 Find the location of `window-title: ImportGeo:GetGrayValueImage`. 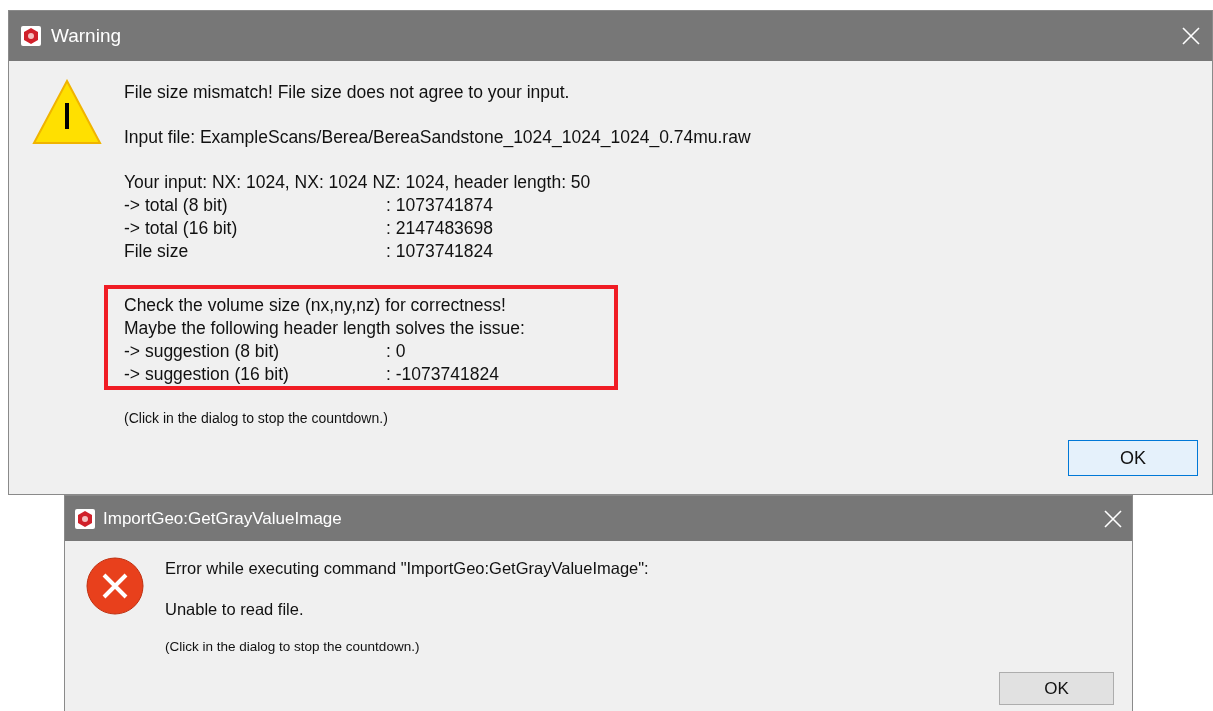

window-title: ImportGeo:GetGrayValueImage is located at coordinates (223, 518).